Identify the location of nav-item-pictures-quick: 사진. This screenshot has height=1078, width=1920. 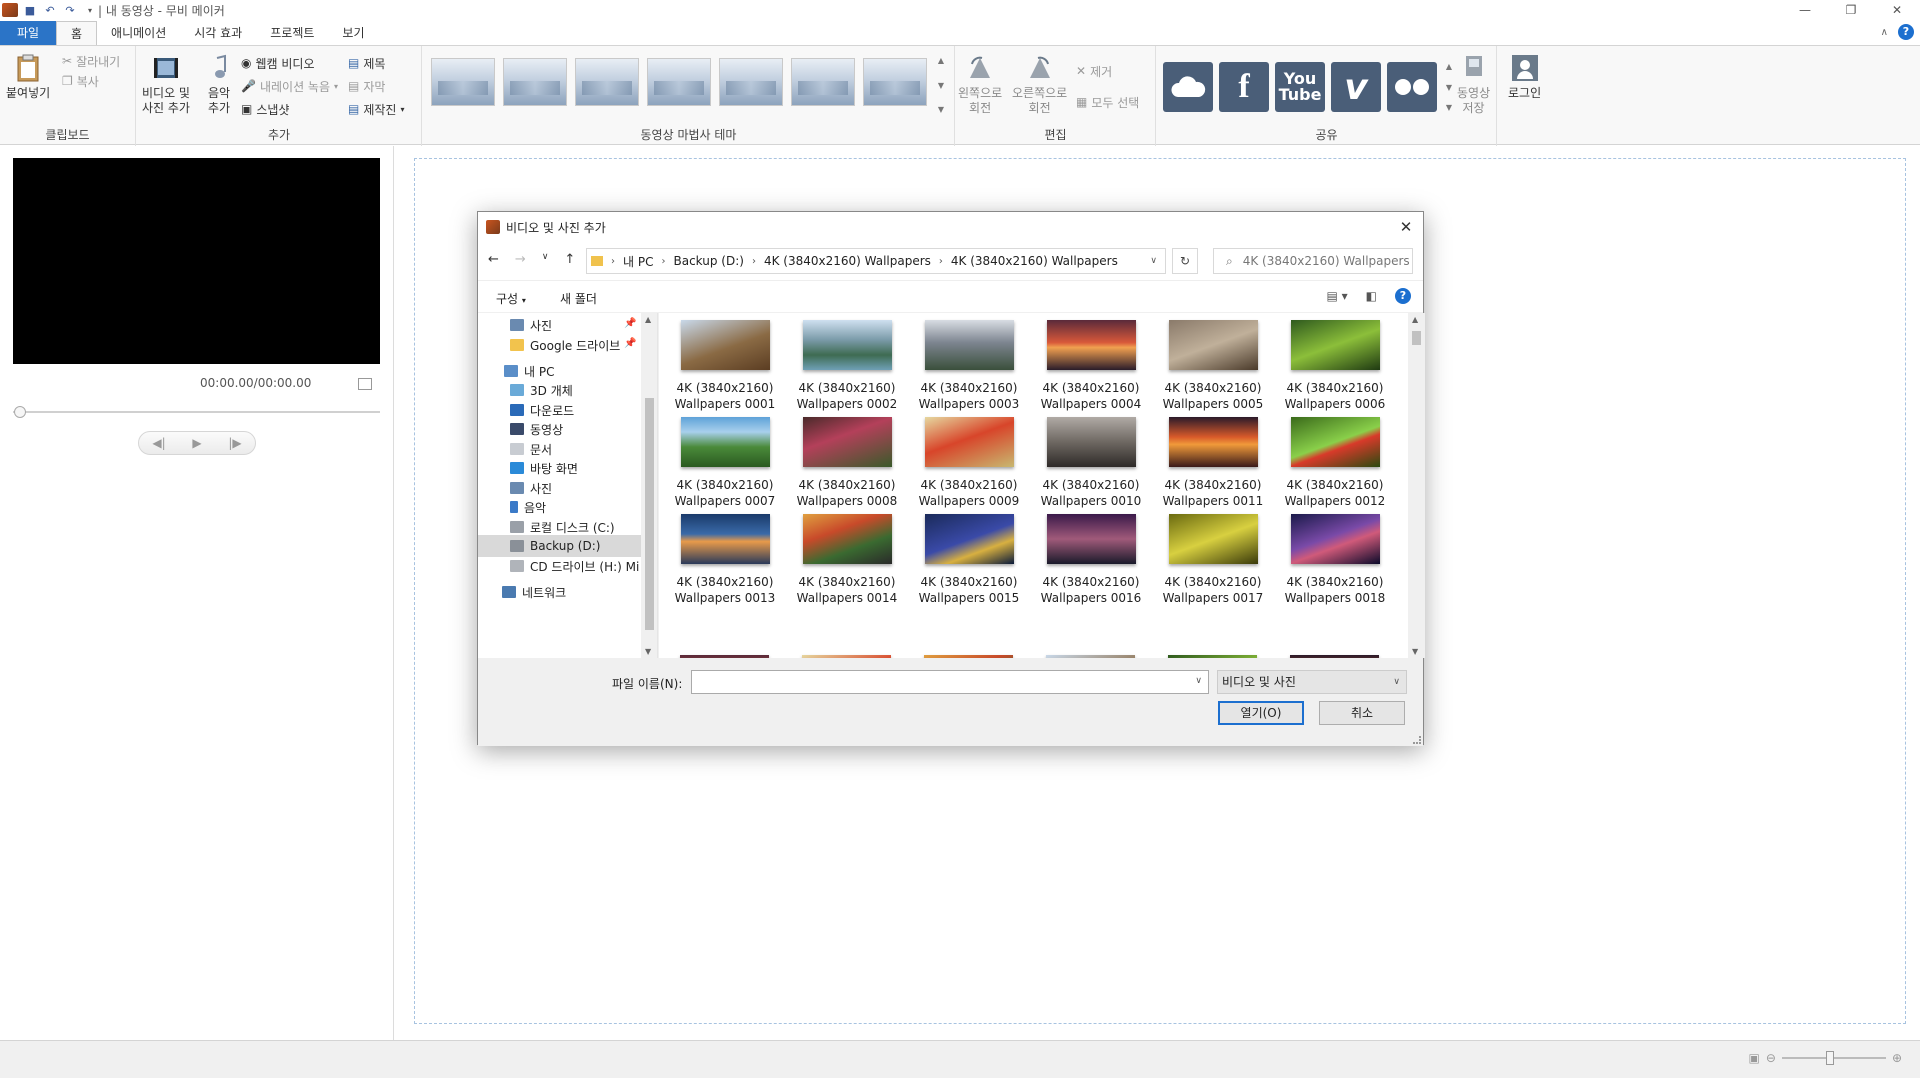
(531, 325).